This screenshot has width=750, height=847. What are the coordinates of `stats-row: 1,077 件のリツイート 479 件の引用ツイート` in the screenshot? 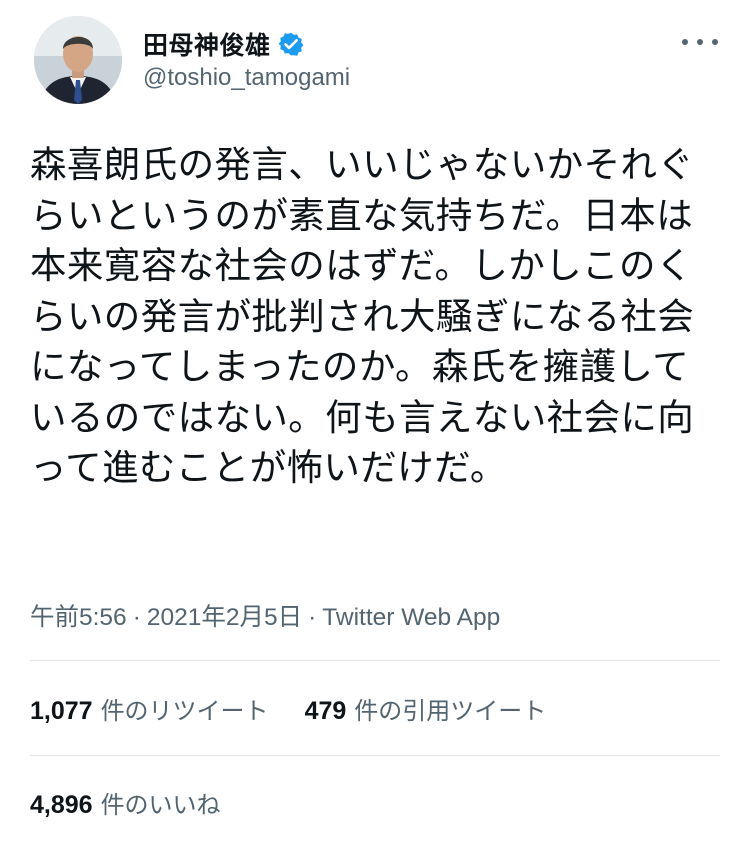 It's located at (306, 708).